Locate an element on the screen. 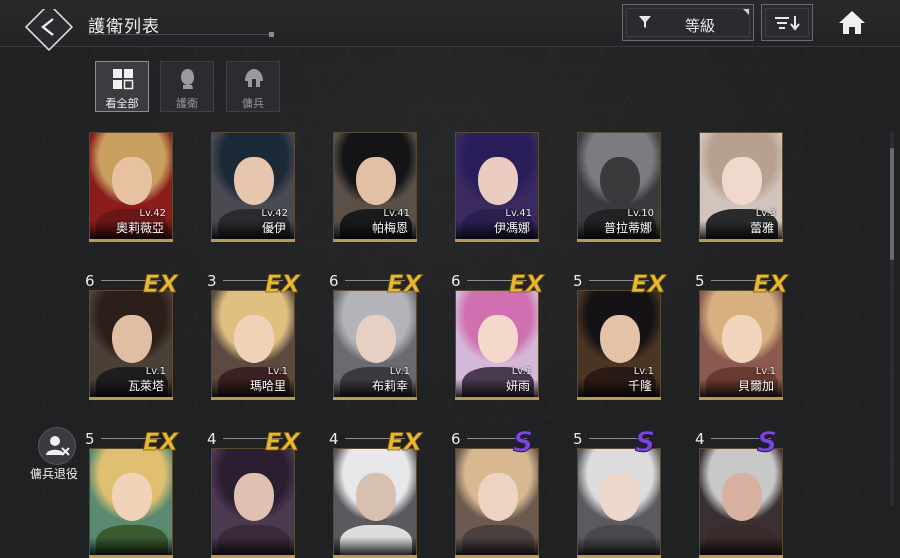 Image resolution: width=900 pixels, height=558 pixels. grid-icon is located at coordinates (123, 79).